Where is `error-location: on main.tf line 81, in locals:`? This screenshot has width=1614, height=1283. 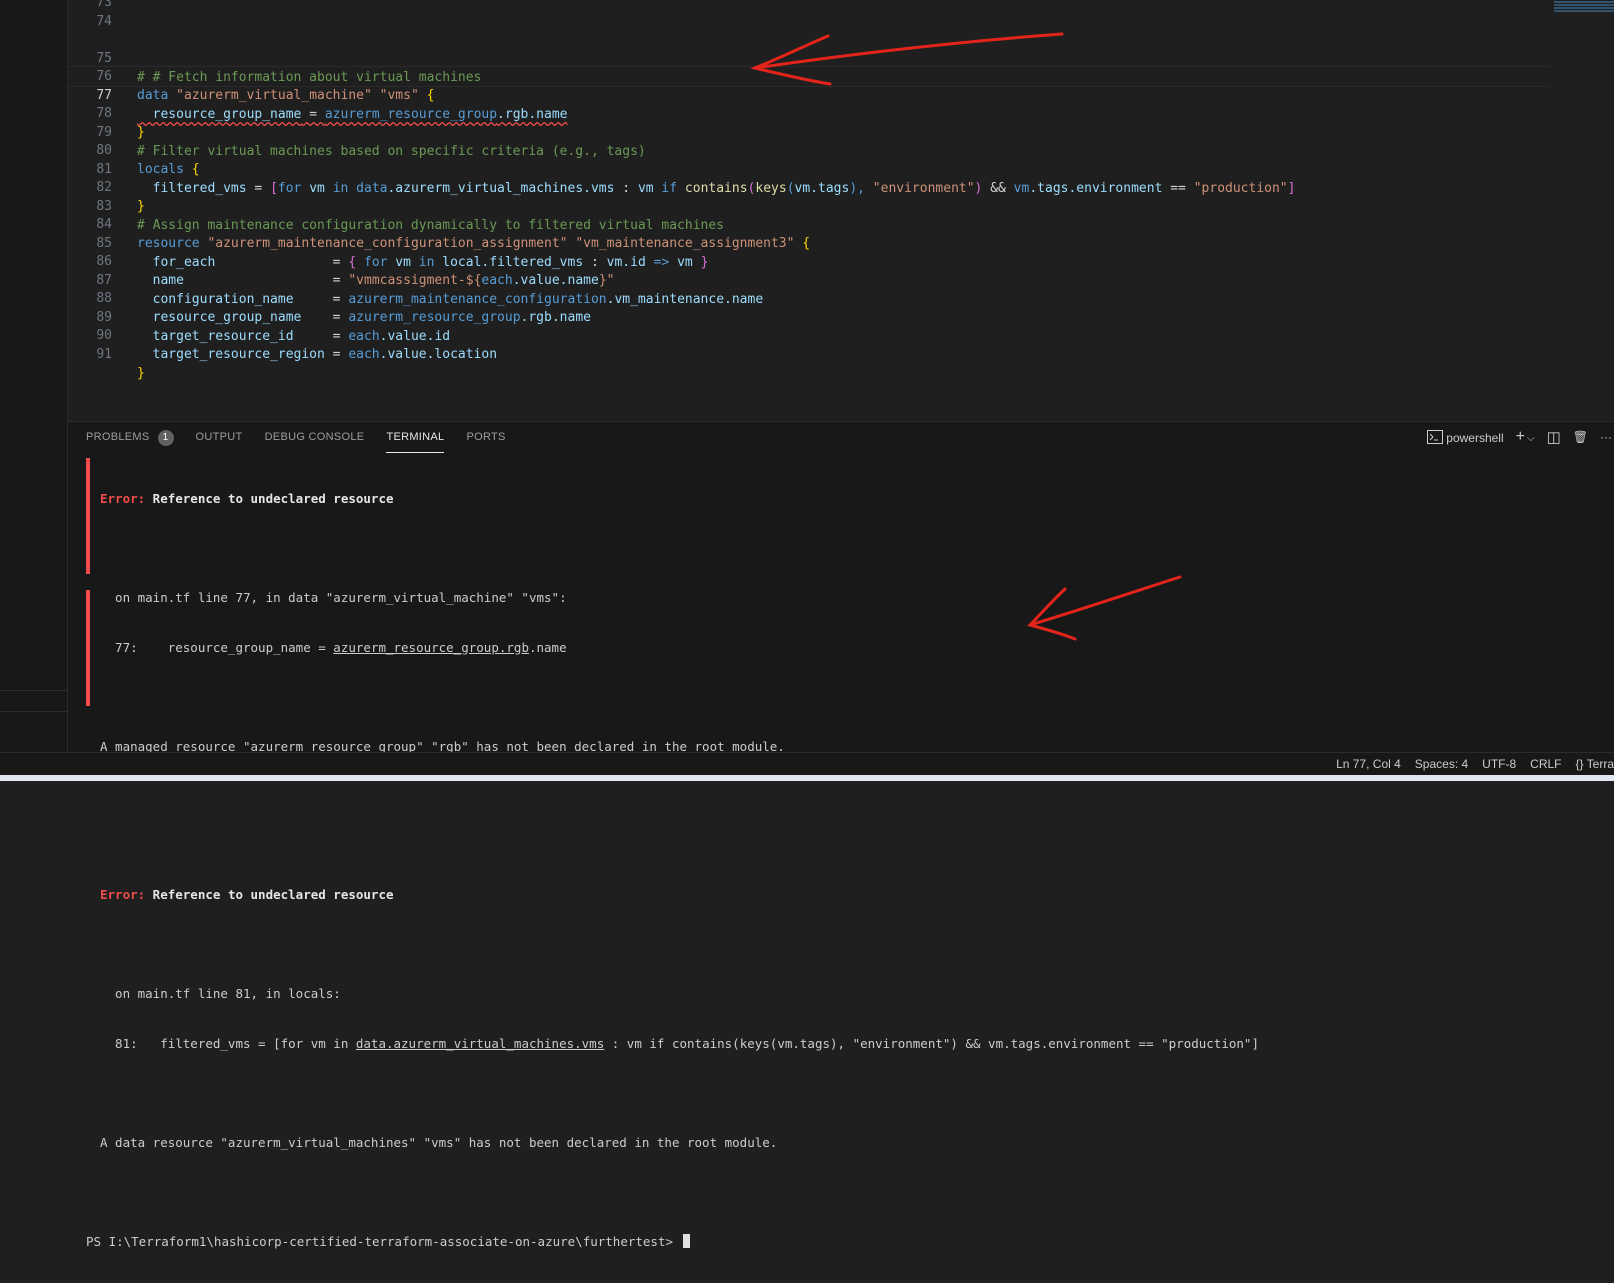
error-location: on main.tf line 81, in locals: is located at coordinates (220, 993).